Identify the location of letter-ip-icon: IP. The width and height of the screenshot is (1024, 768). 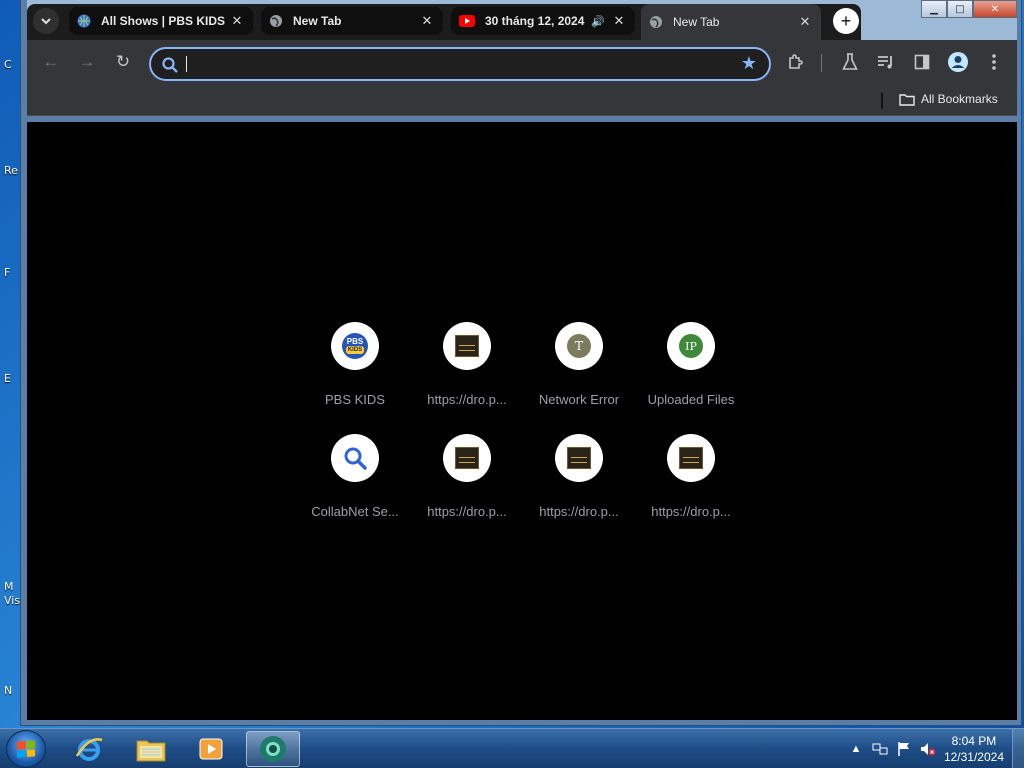
(691, 346).